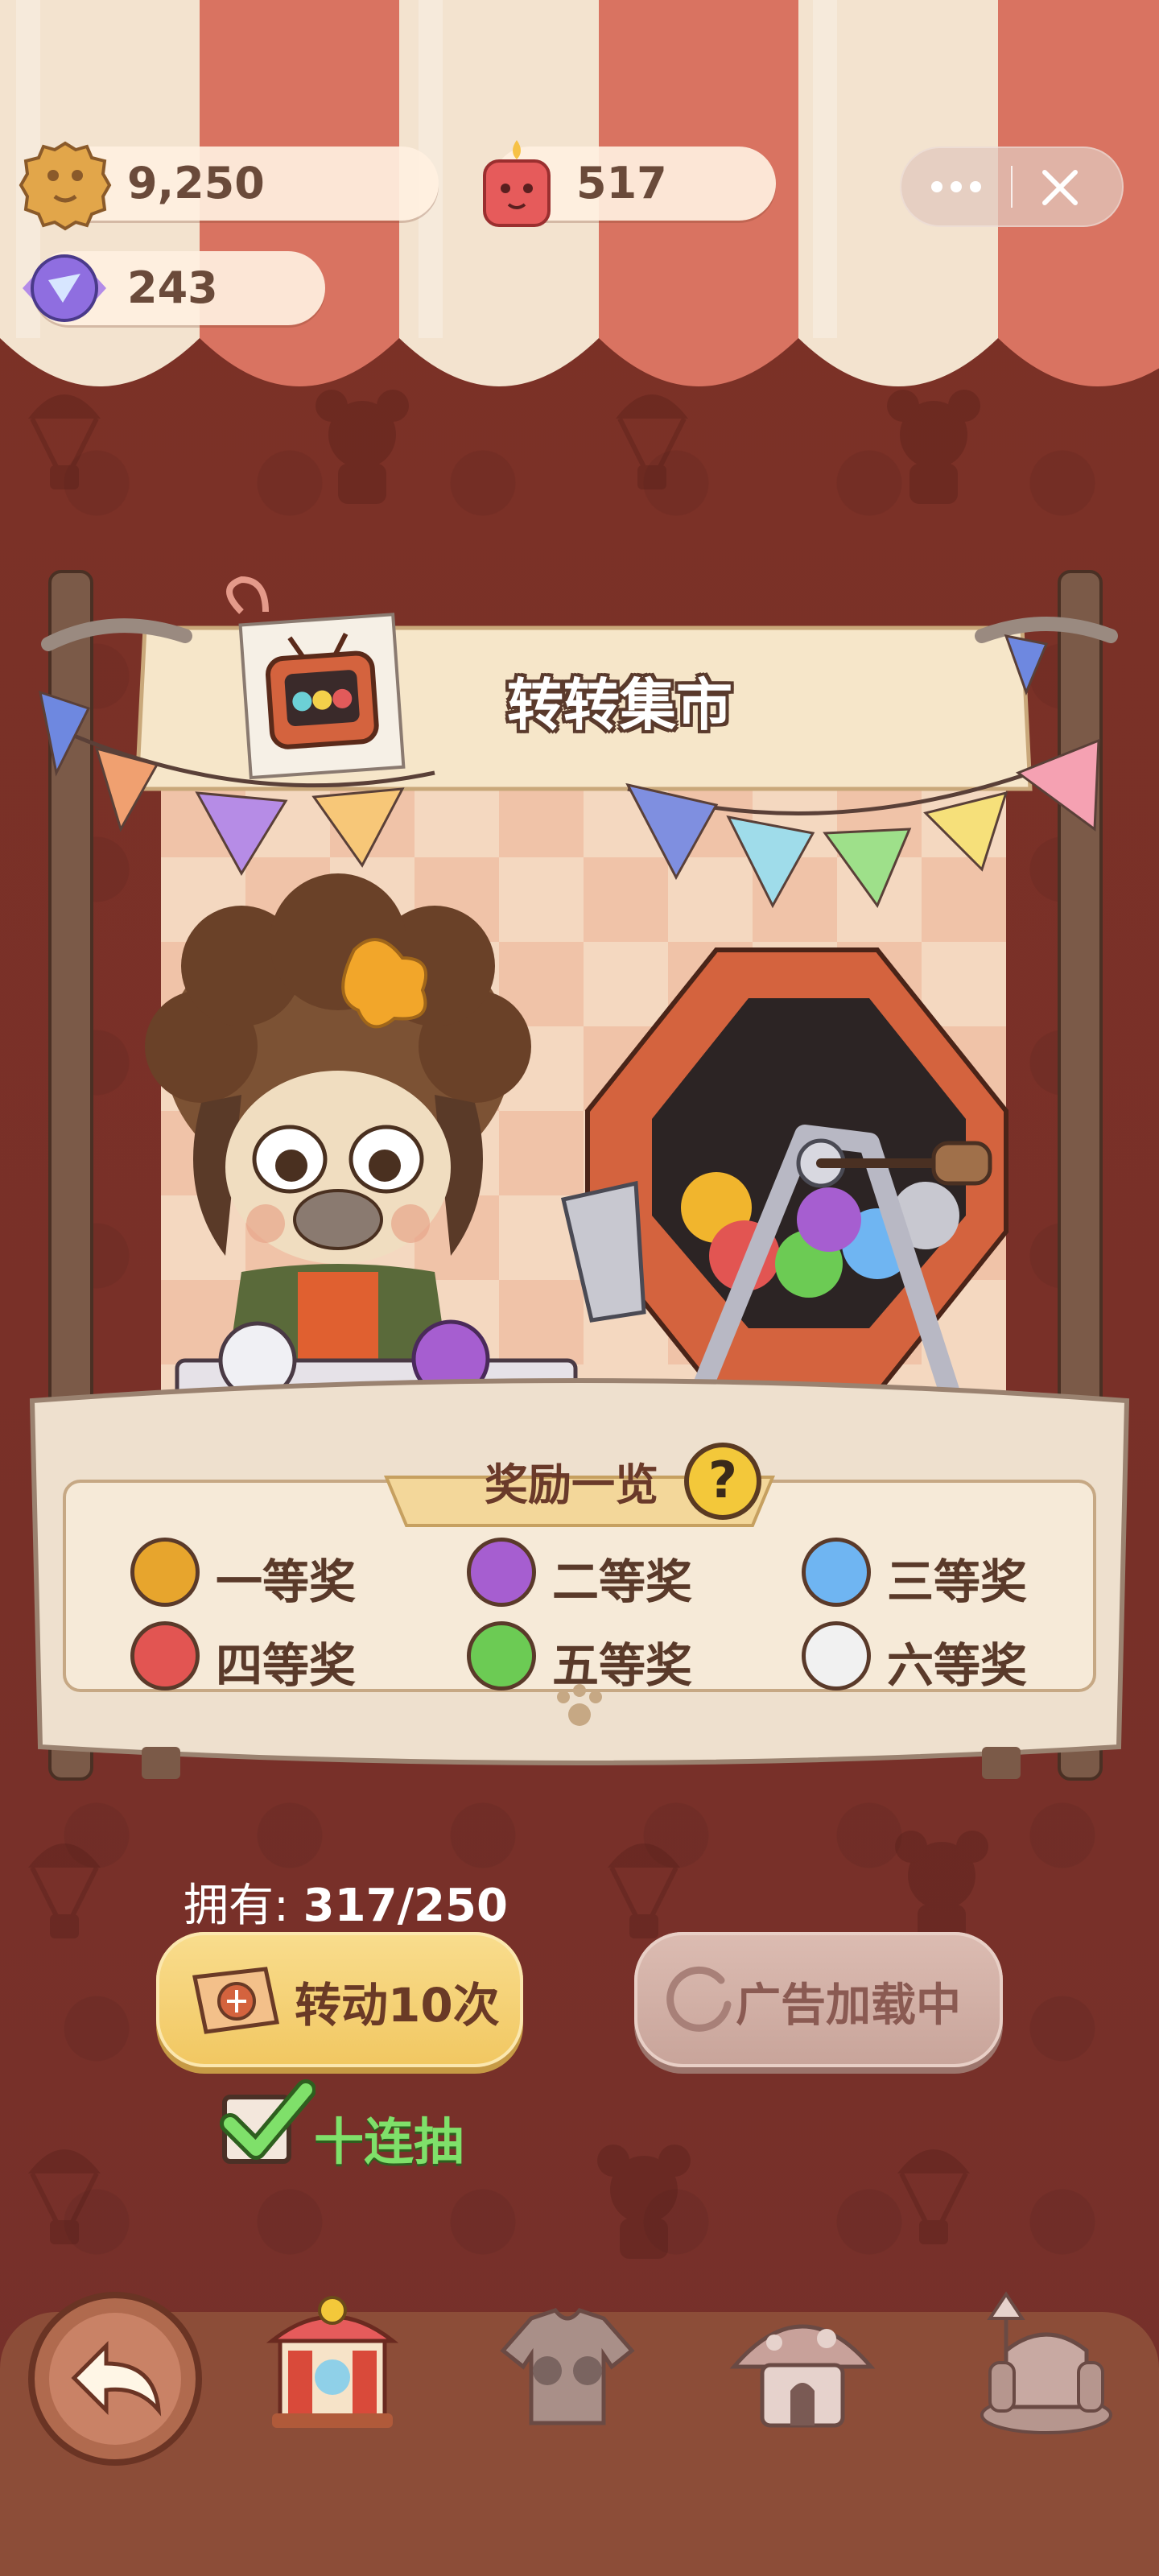  Describe the element at coordinates (622, 1665) in the screenshot. I see `prize-label: 五等奖` at that location.